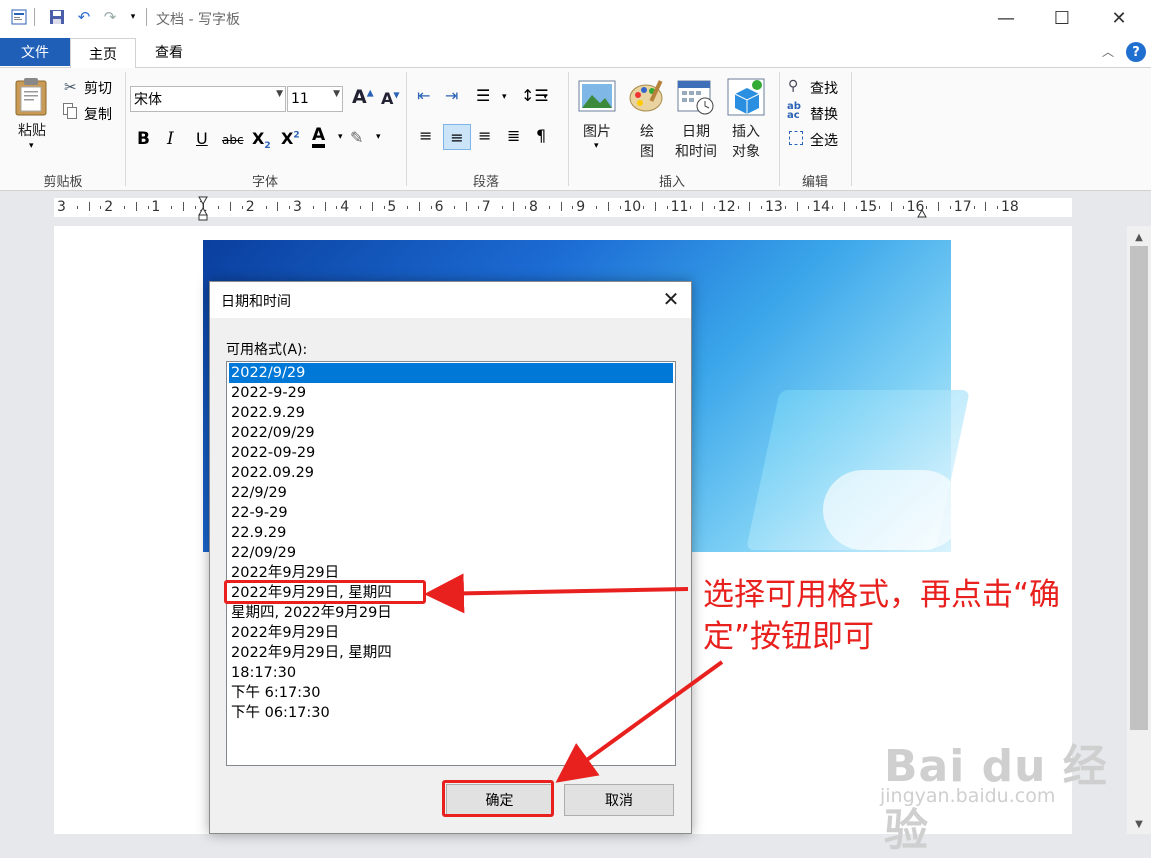  I want to click on annotation-arrows, so click(574, 678).